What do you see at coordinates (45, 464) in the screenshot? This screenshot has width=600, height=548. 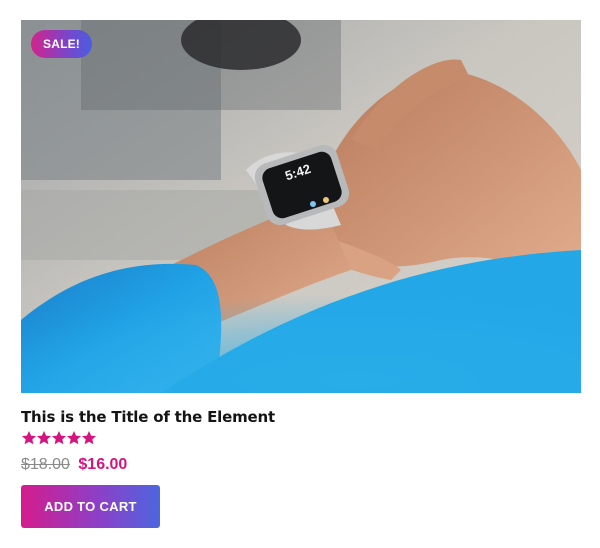 I see `old-price: $18.00` at bounding box center [45, 464].